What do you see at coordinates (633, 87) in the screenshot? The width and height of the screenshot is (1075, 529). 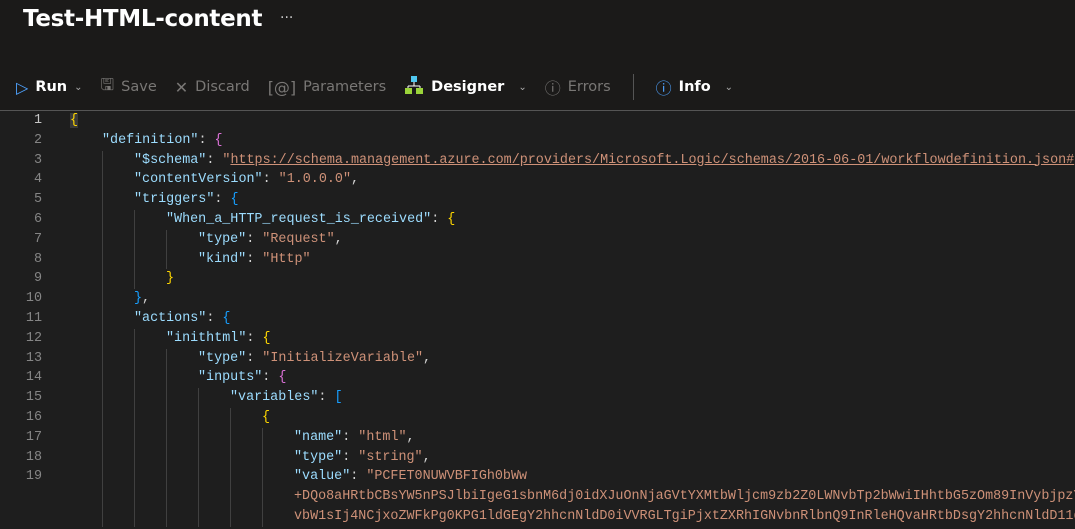 I see `toolbar-divider` at bounding box center [633, 87].